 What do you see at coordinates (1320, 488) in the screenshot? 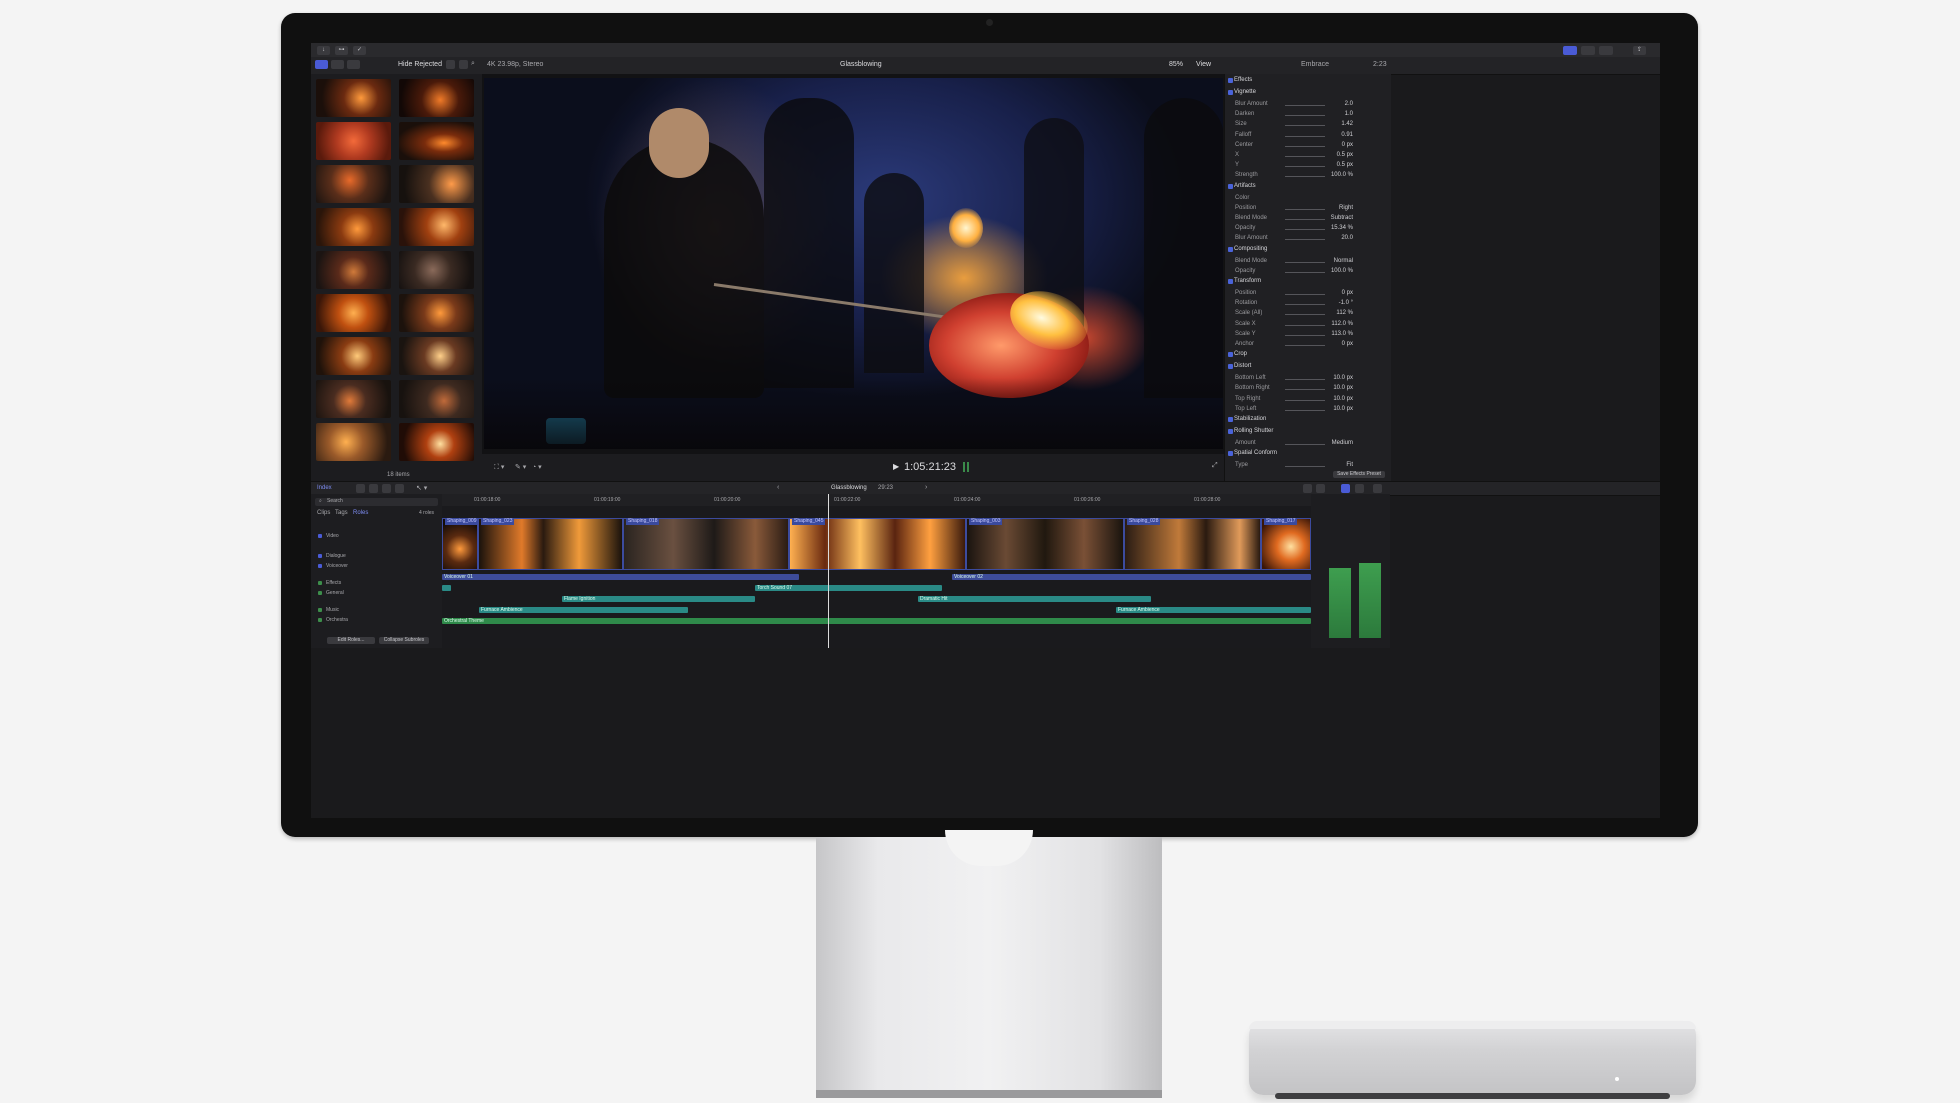
I see `solo-icon` at bounding box center [1320, 488].